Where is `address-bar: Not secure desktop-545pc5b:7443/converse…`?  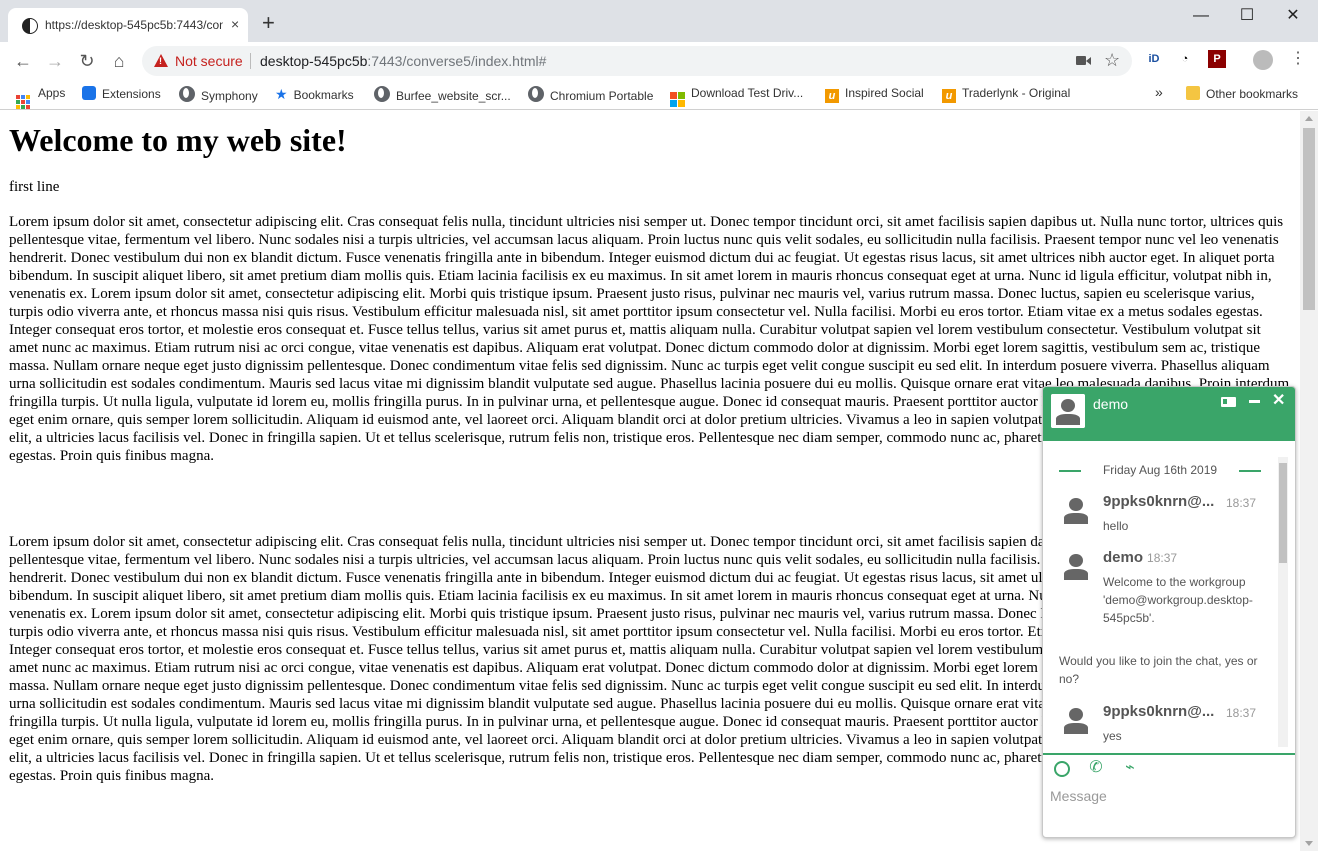 address-bar: Not secure desktop-545pc5b:7443/converse… is located at coordinates (637, 61).